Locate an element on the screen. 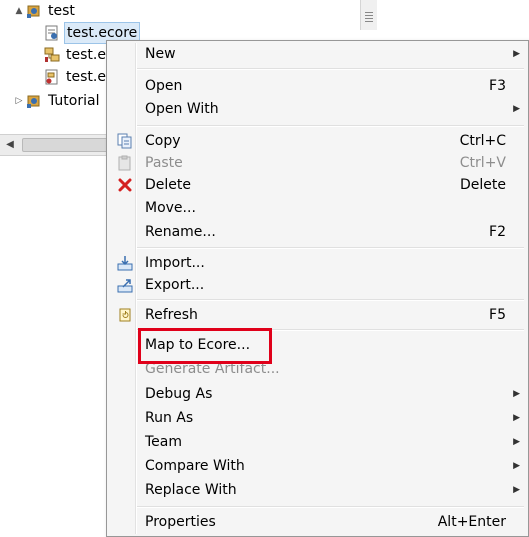 The height and width of the screenshot is (537, 529). menu-item-label: New is located at coordinates (160, 54).